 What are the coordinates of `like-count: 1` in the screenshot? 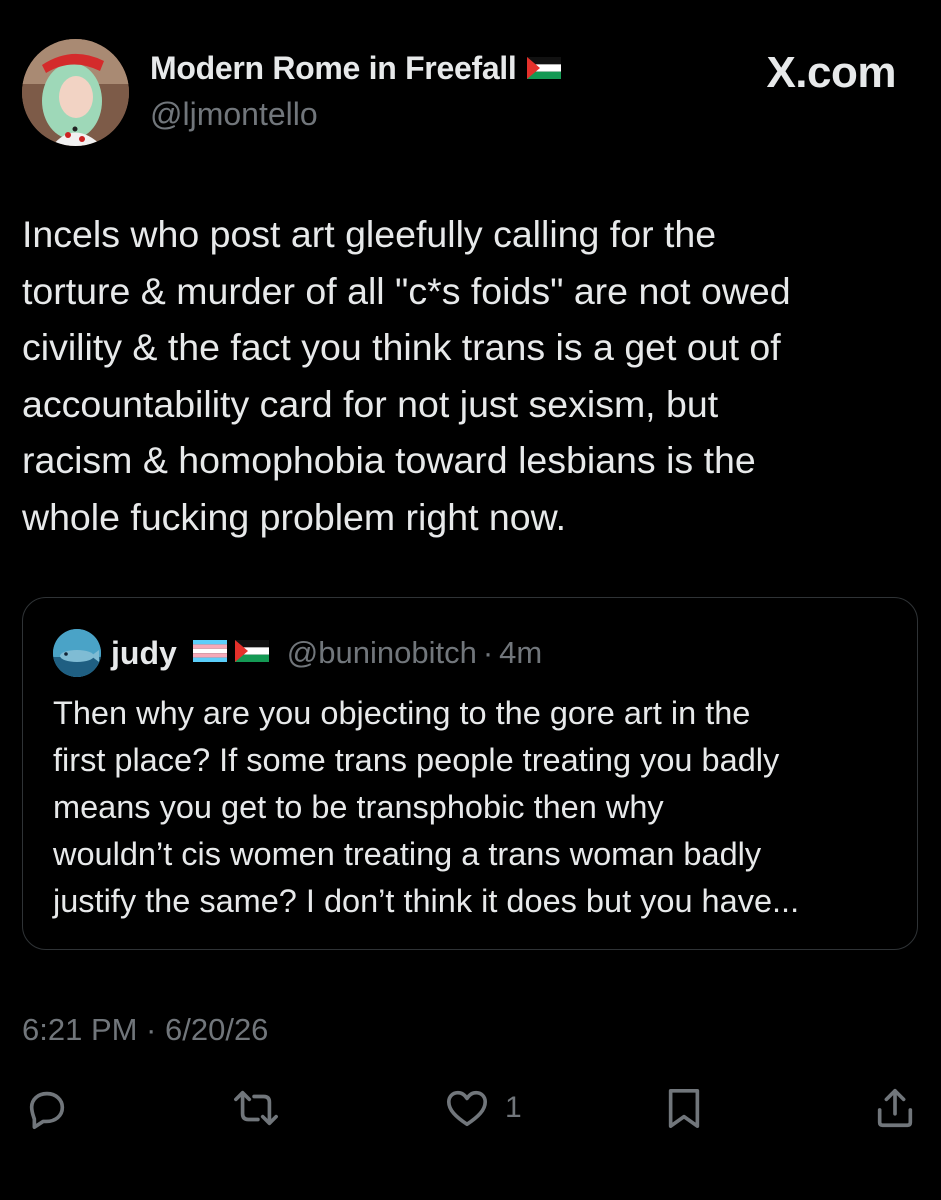 It's located at (513, 1107).